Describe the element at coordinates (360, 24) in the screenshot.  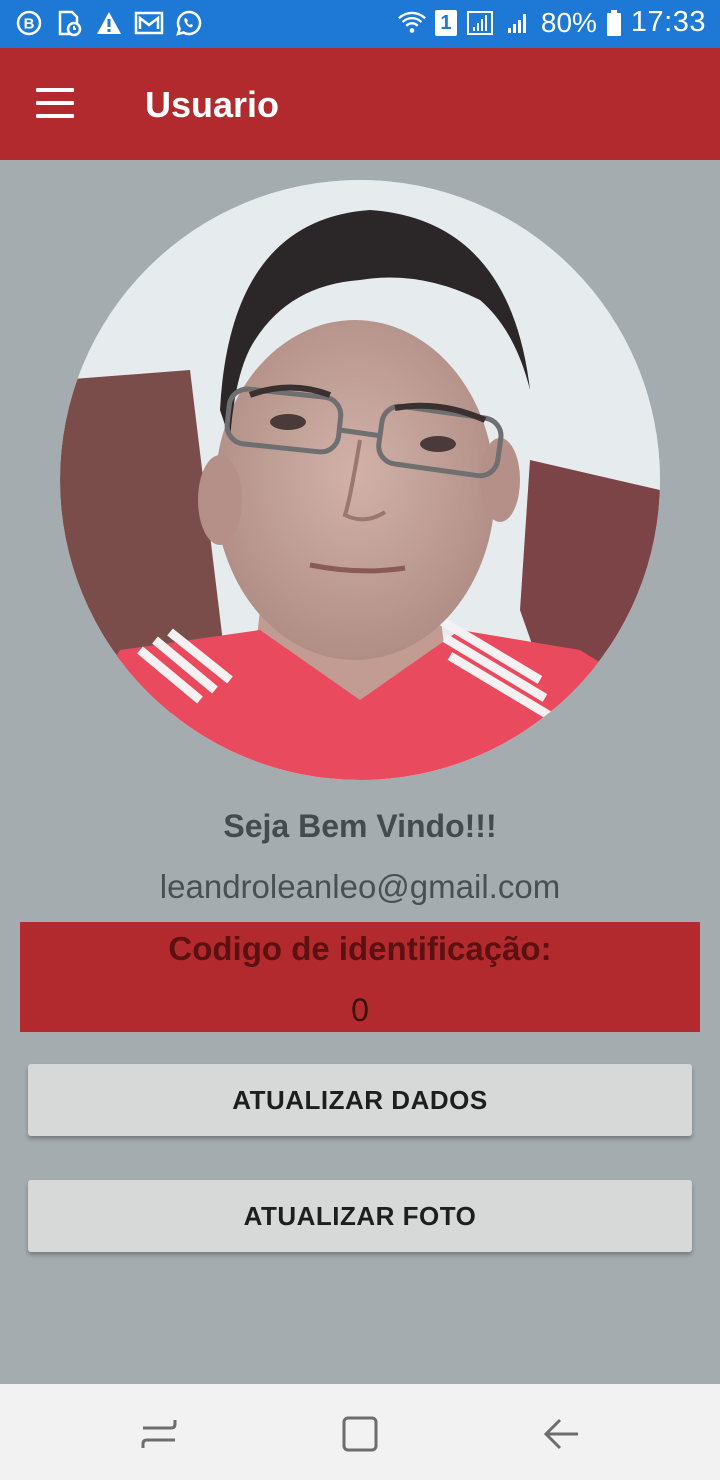
I see `status-bar: B 1 80% 17:33` at that location.